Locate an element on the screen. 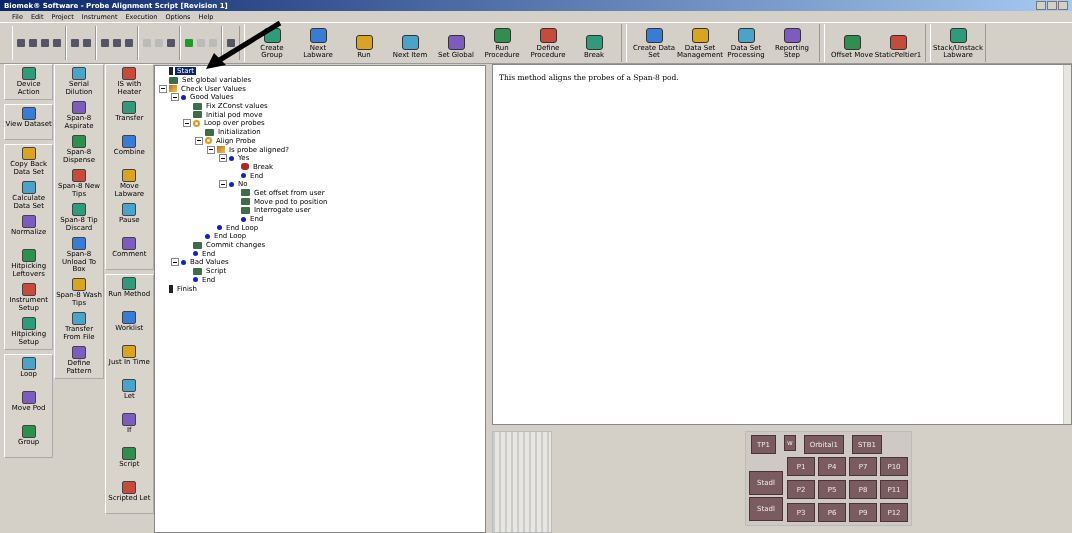 The image size is (1072, 533). scrollbar is located at coordinates (1067, 244).